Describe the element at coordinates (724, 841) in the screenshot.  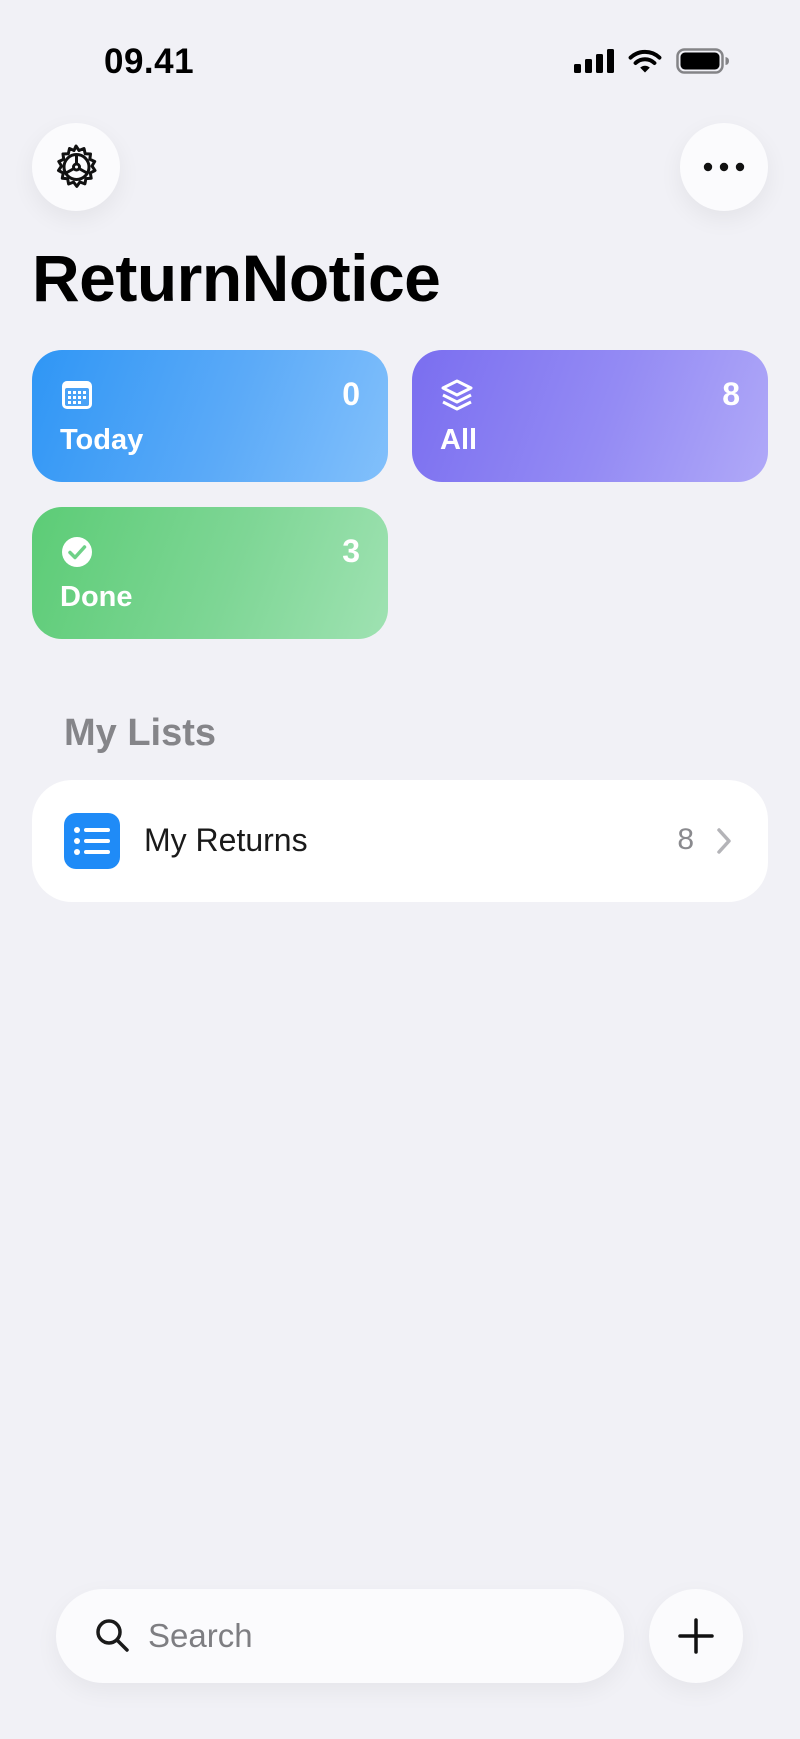
I see `chevron-right-icon` at that location.